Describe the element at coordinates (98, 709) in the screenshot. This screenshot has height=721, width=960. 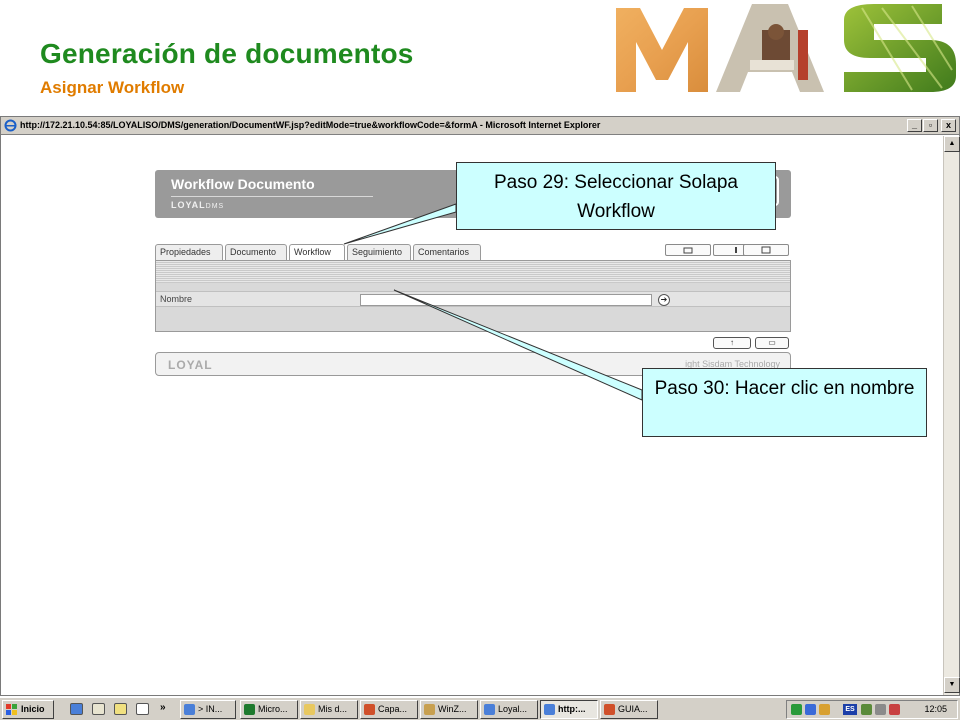
I see `outlook-icon` at that location.